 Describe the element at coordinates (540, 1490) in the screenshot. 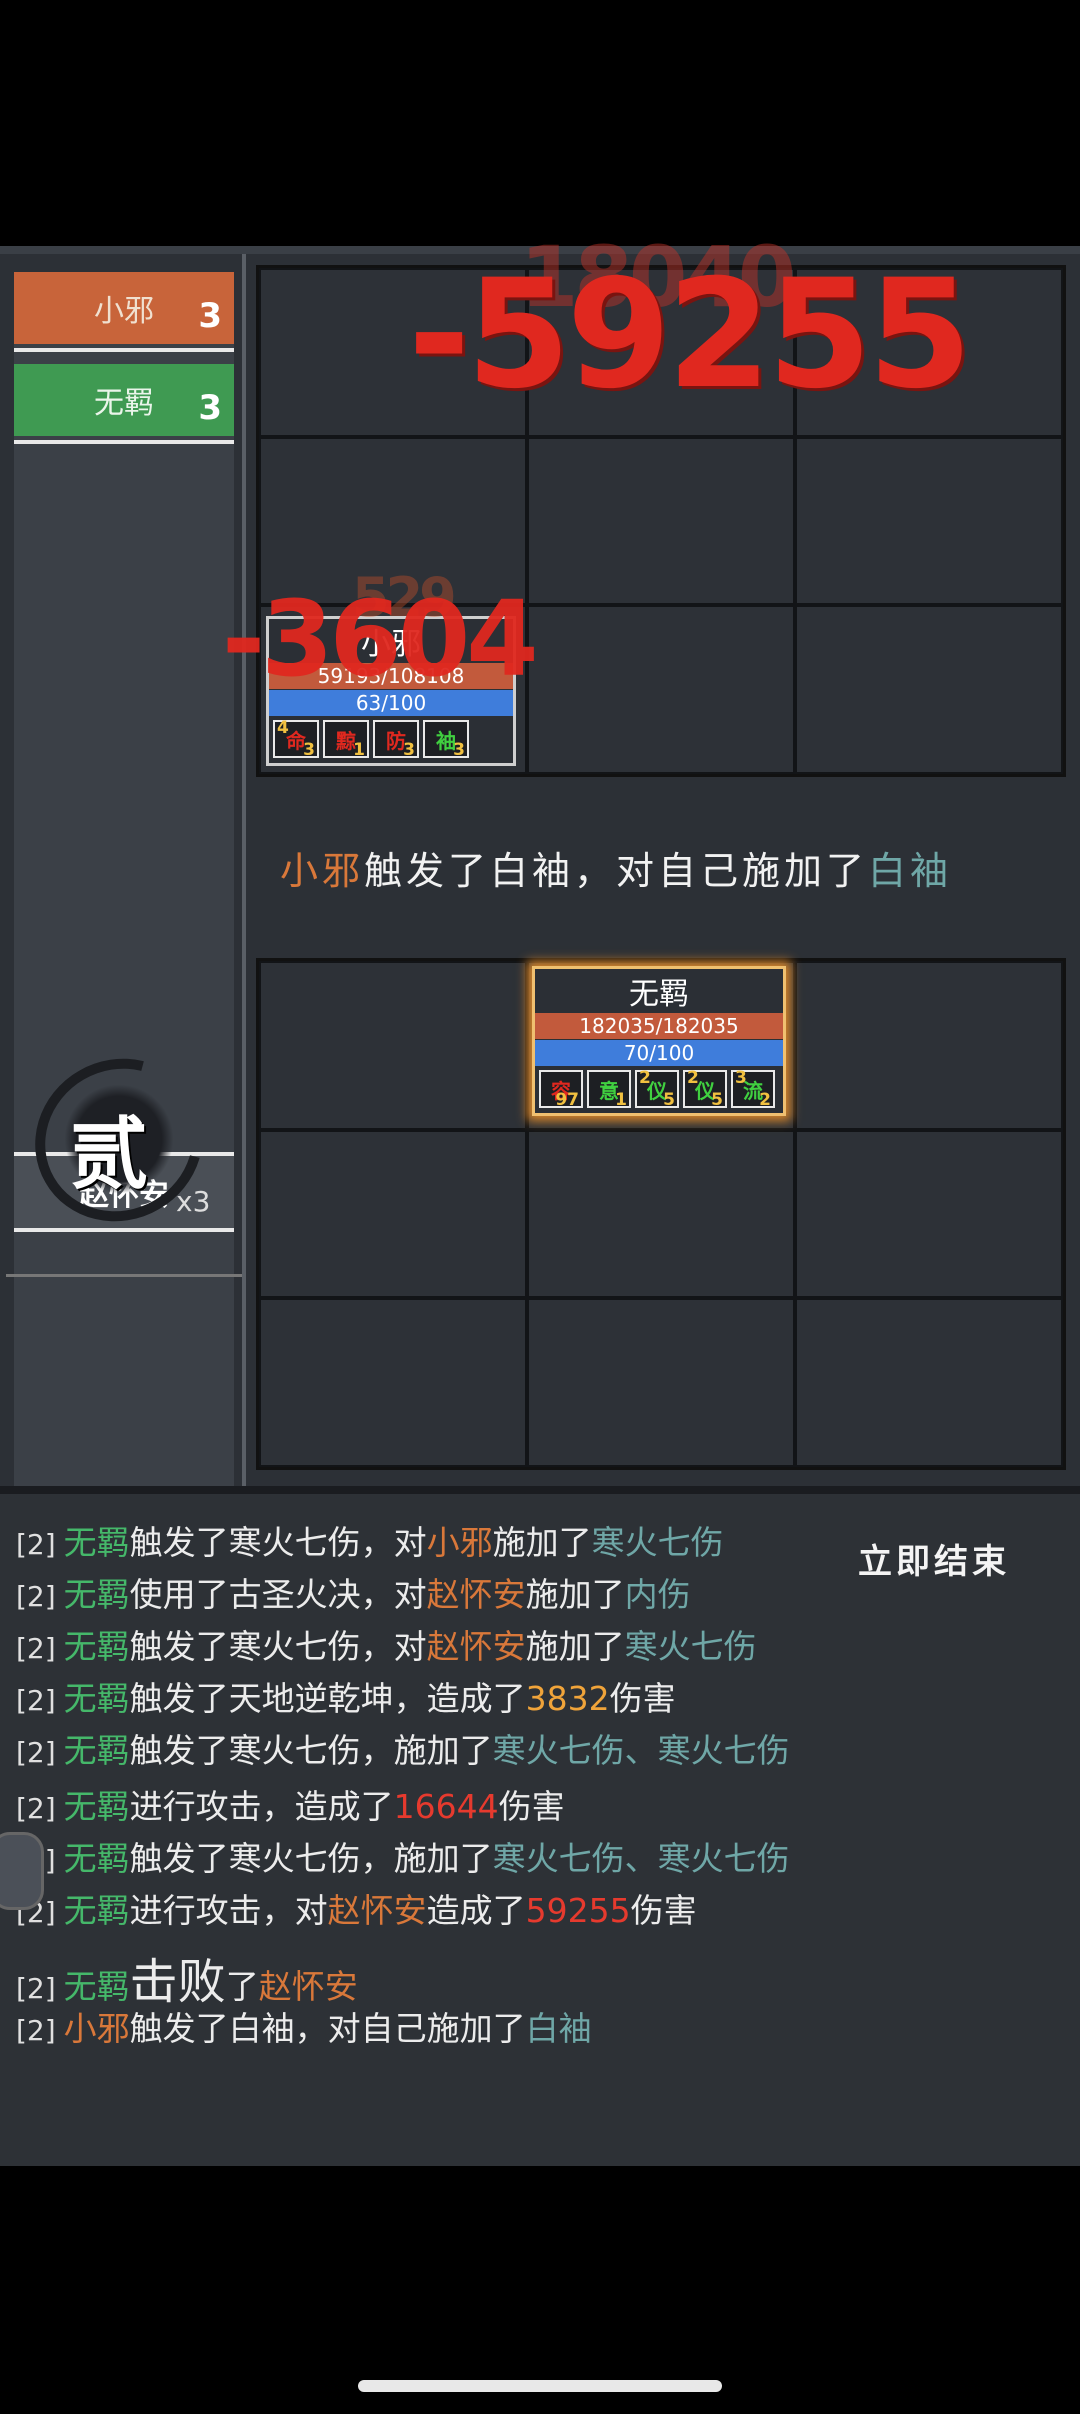

I see `log-divider` at that location.